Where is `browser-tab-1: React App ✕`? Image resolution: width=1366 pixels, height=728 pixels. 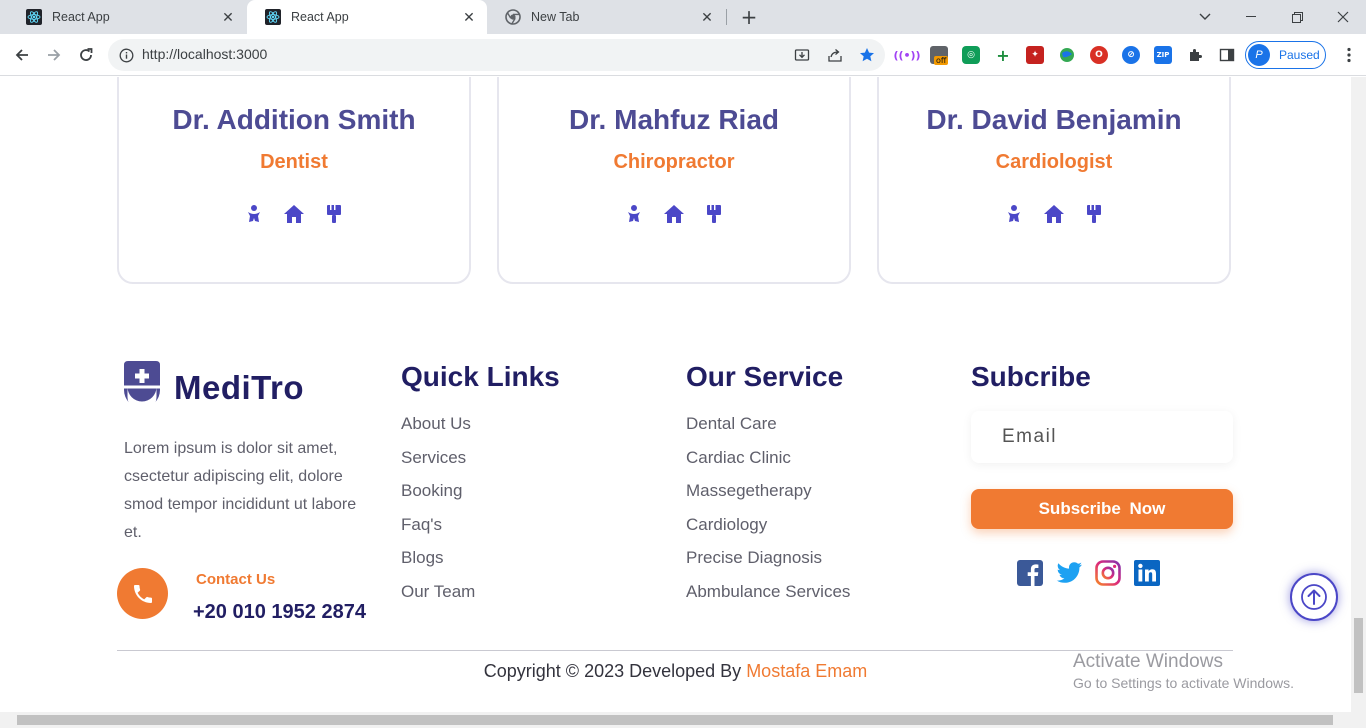 browser-tab-1: React App ✕ is located at coordinates (127, 17).